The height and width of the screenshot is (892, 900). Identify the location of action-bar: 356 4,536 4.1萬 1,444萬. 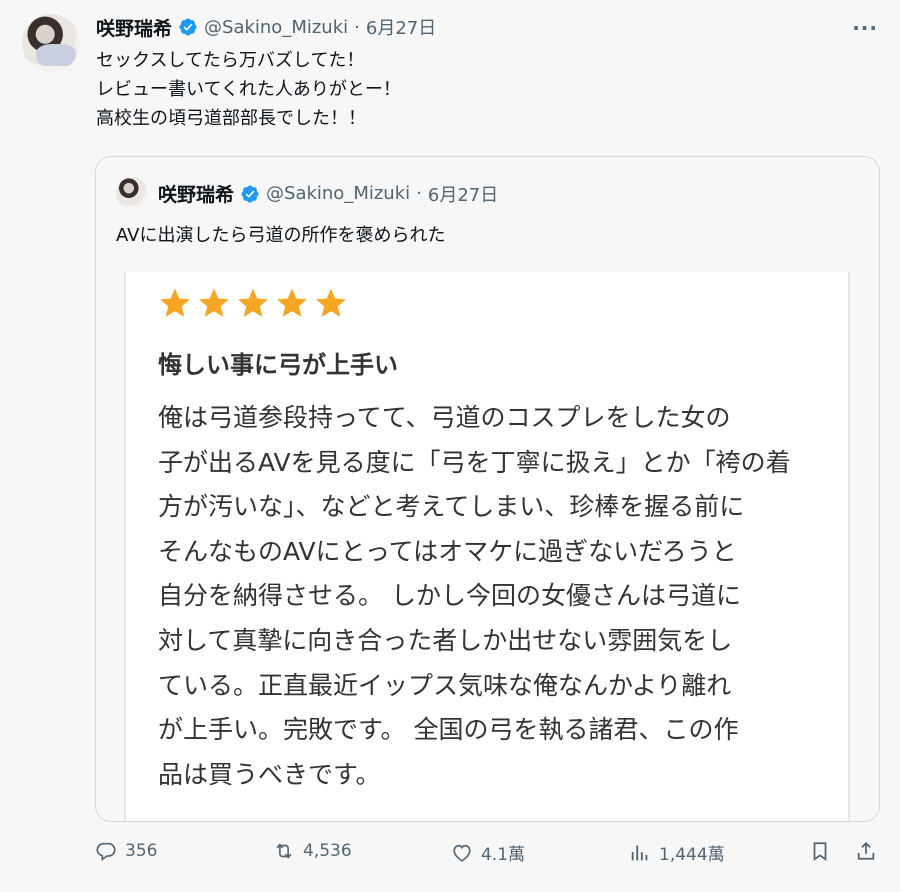
(490, 856).